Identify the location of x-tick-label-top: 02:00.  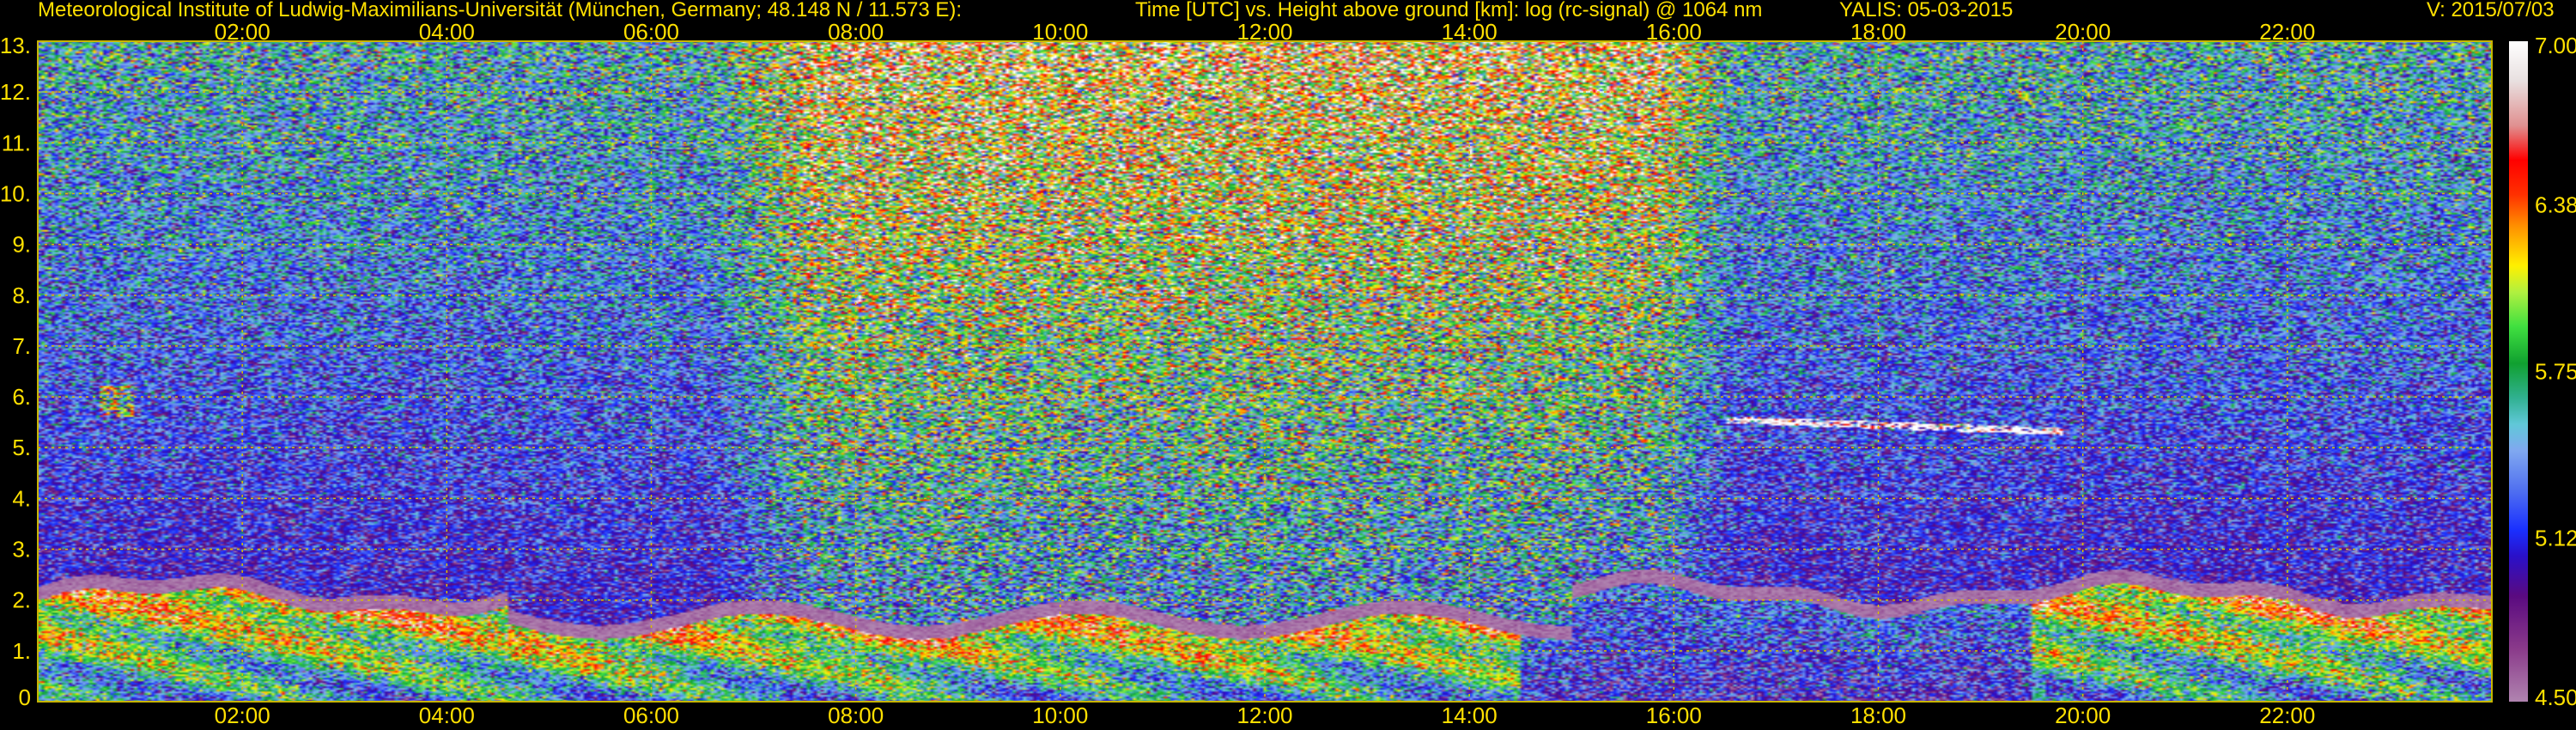
(242, 32).